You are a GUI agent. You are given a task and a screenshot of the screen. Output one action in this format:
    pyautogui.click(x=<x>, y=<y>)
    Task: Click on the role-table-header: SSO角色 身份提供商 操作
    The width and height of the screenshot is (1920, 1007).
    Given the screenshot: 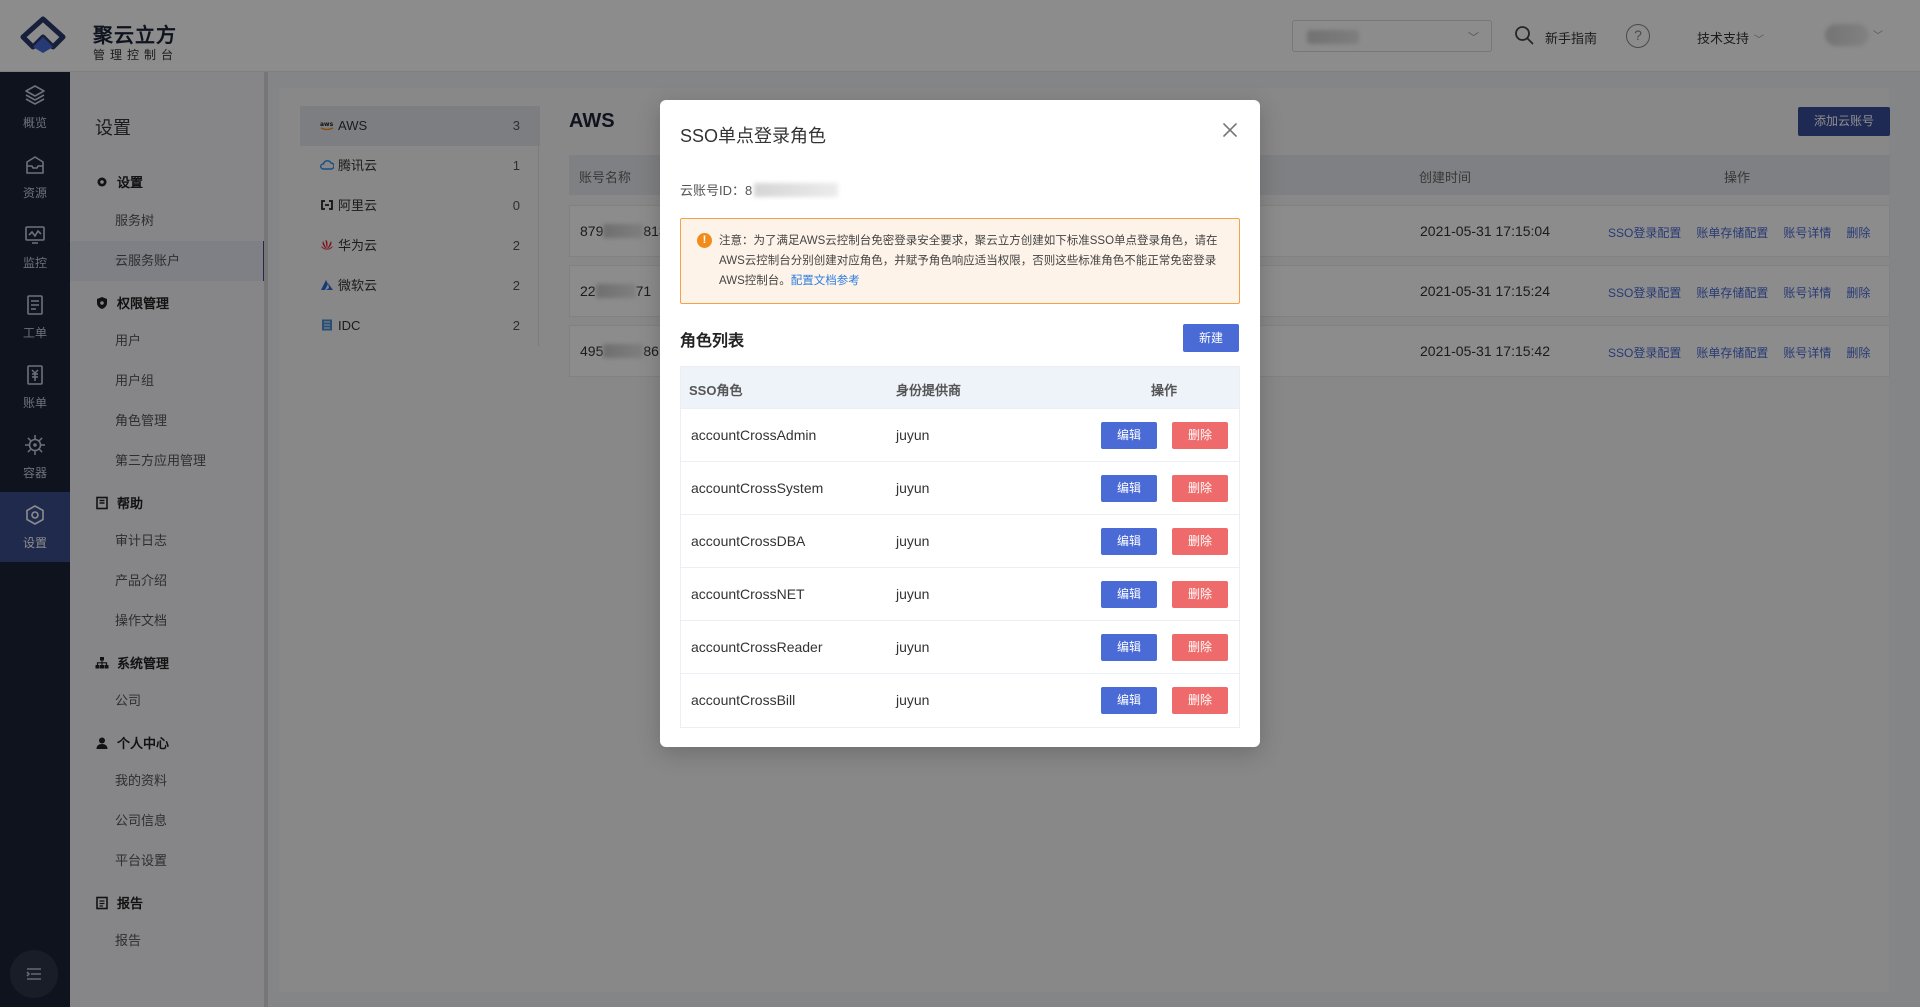 What is the action you would take?
    pyautogui.click(x=960, y=388)
    